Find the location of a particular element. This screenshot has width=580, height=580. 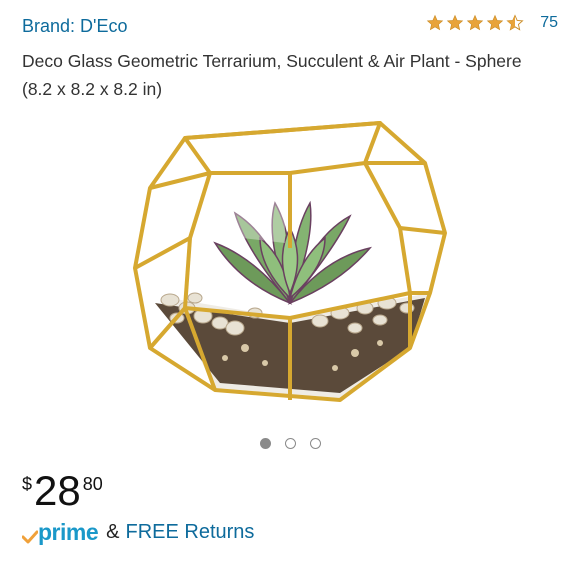

review-count-link: 75 is located at coordinates (549, 23).